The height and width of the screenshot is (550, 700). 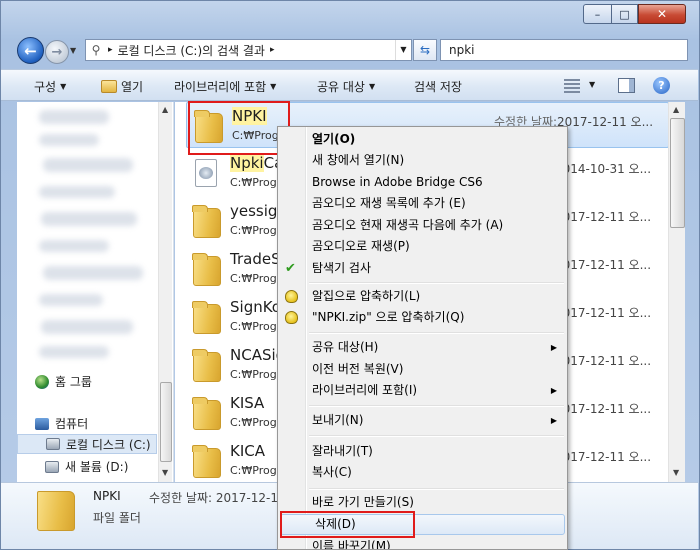 I want to click on nav-item-label: 컴퓨터, so click(x=72, y=424).